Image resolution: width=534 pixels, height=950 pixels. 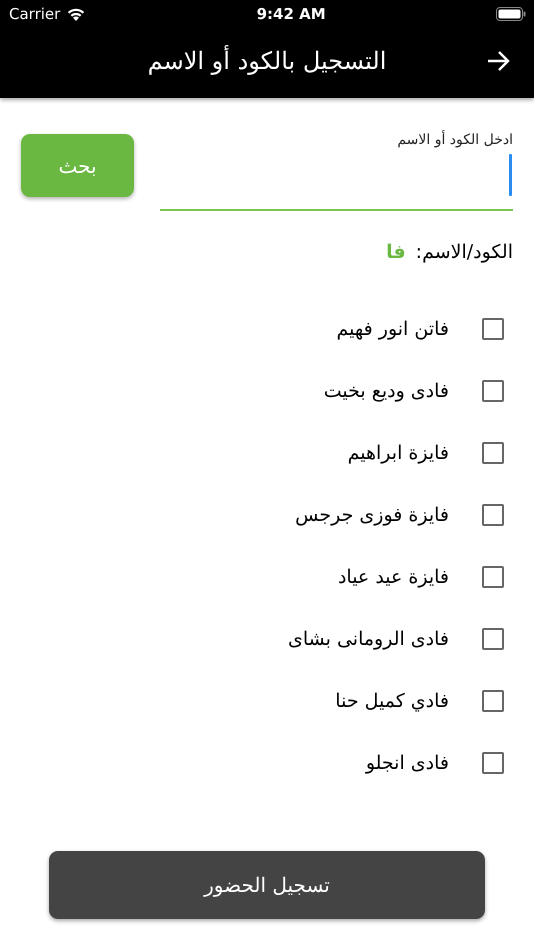 What do you see at coordinates (407, 763) in the screenshot?
I see `person-name: فادى انجلو` at bounding box center [407, 763].